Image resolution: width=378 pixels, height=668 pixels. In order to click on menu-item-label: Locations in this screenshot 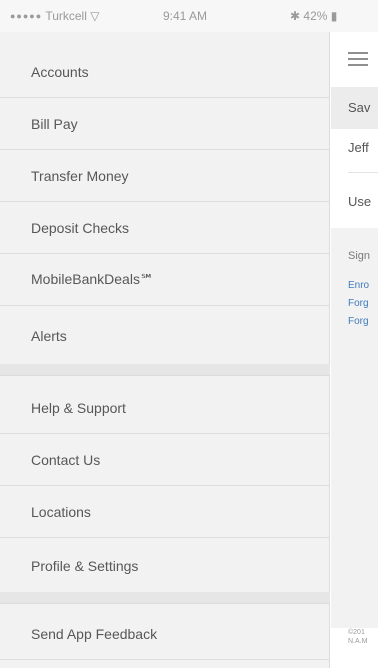, I will do `click(61, 511)`.